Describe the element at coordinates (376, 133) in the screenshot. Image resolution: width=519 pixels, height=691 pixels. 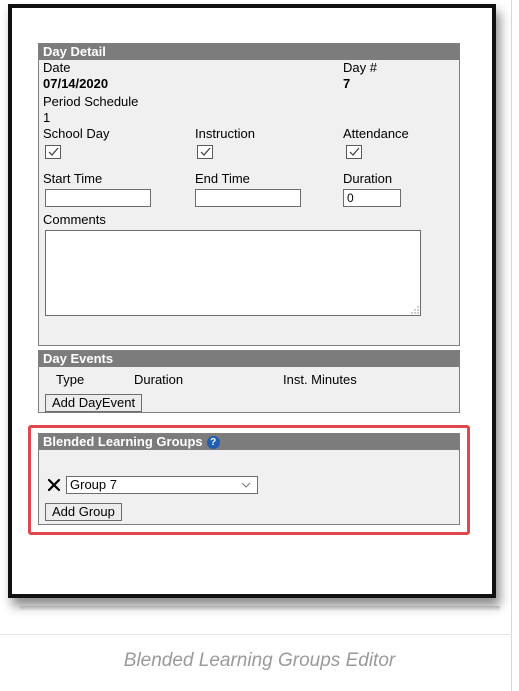
I see `attendance-label: Attendance` at that location.